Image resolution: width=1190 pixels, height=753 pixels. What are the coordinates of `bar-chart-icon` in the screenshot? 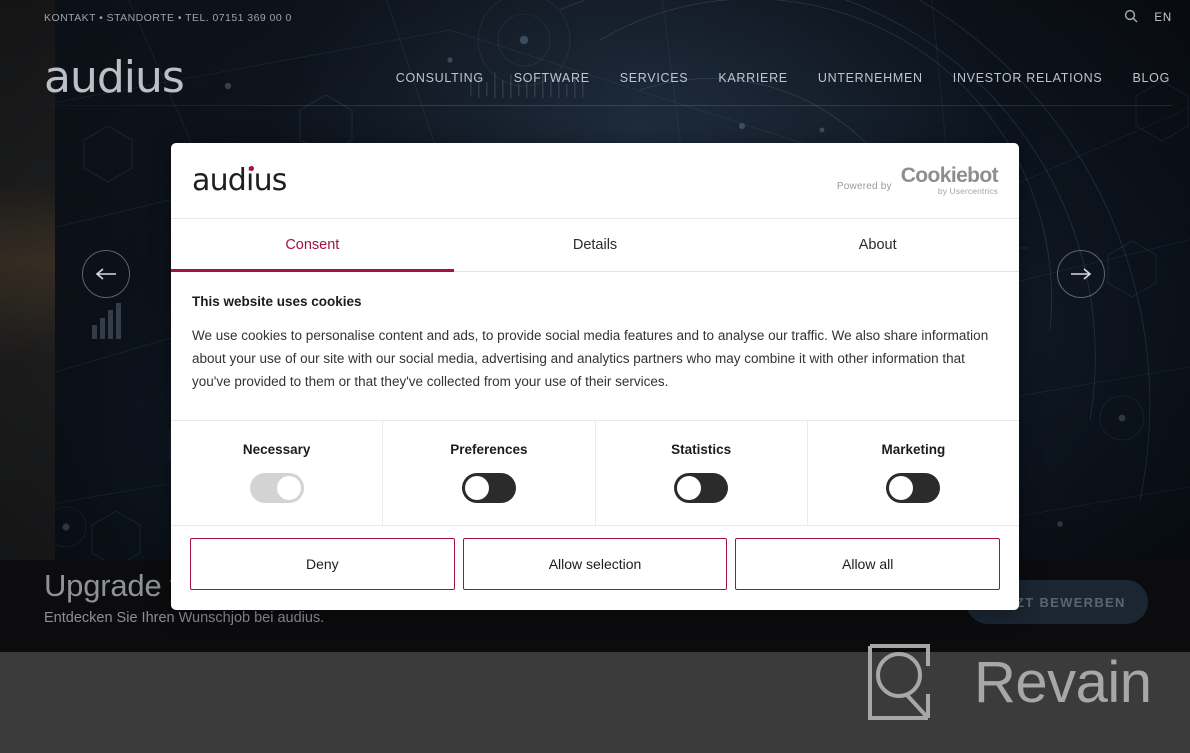 It's located at (106, 321).